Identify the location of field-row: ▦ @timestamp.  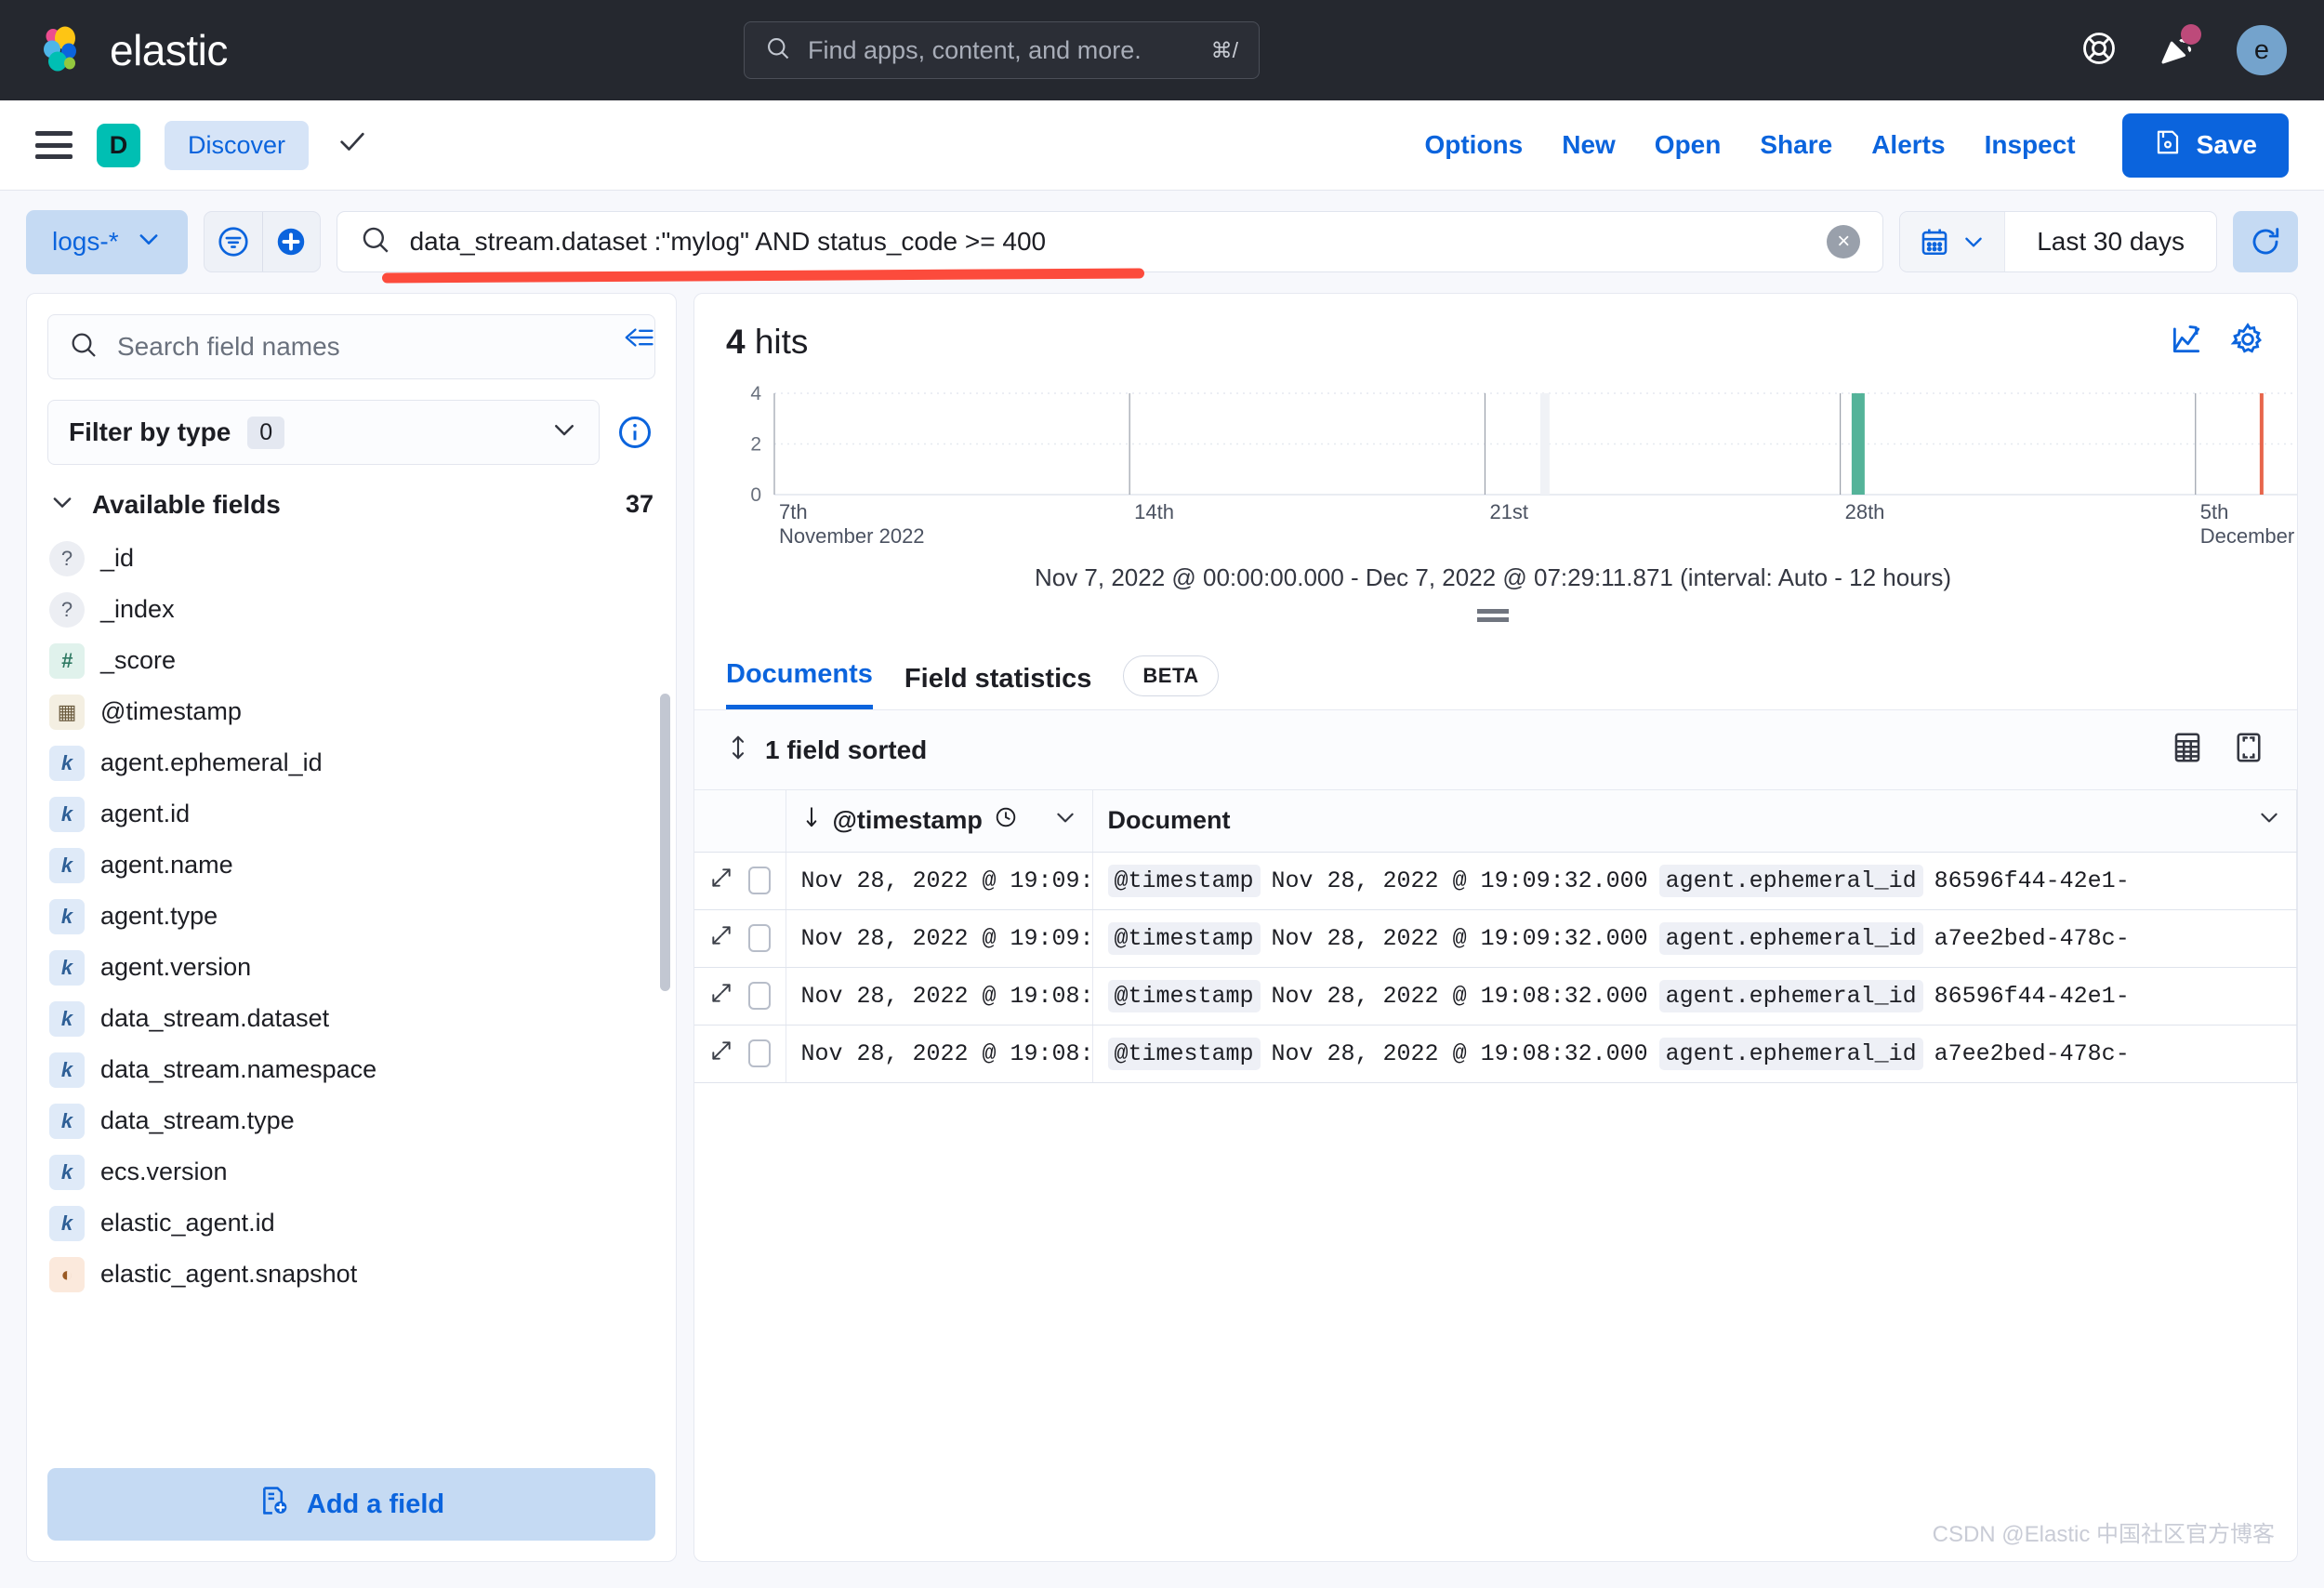
(362, 711).